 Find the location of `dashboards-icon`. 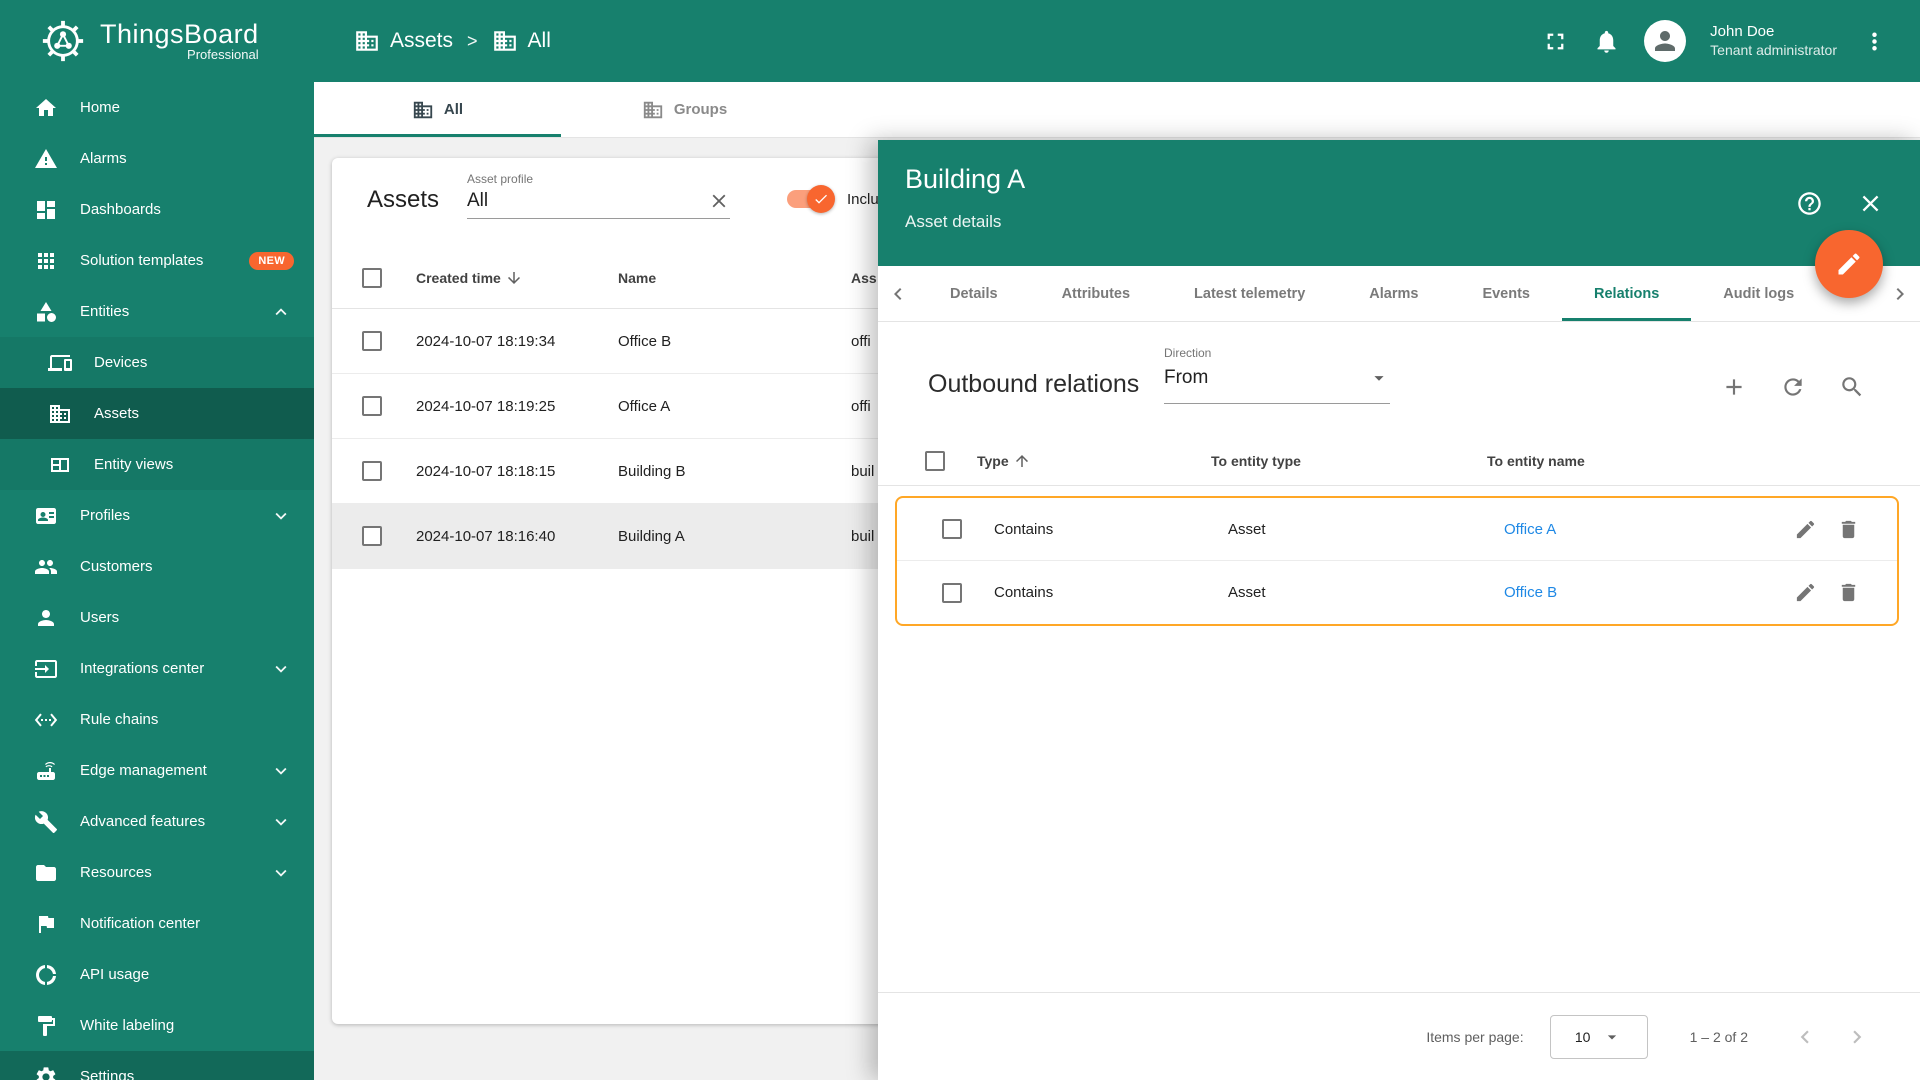

dashboards-icon is located at coordinates (46, 210).